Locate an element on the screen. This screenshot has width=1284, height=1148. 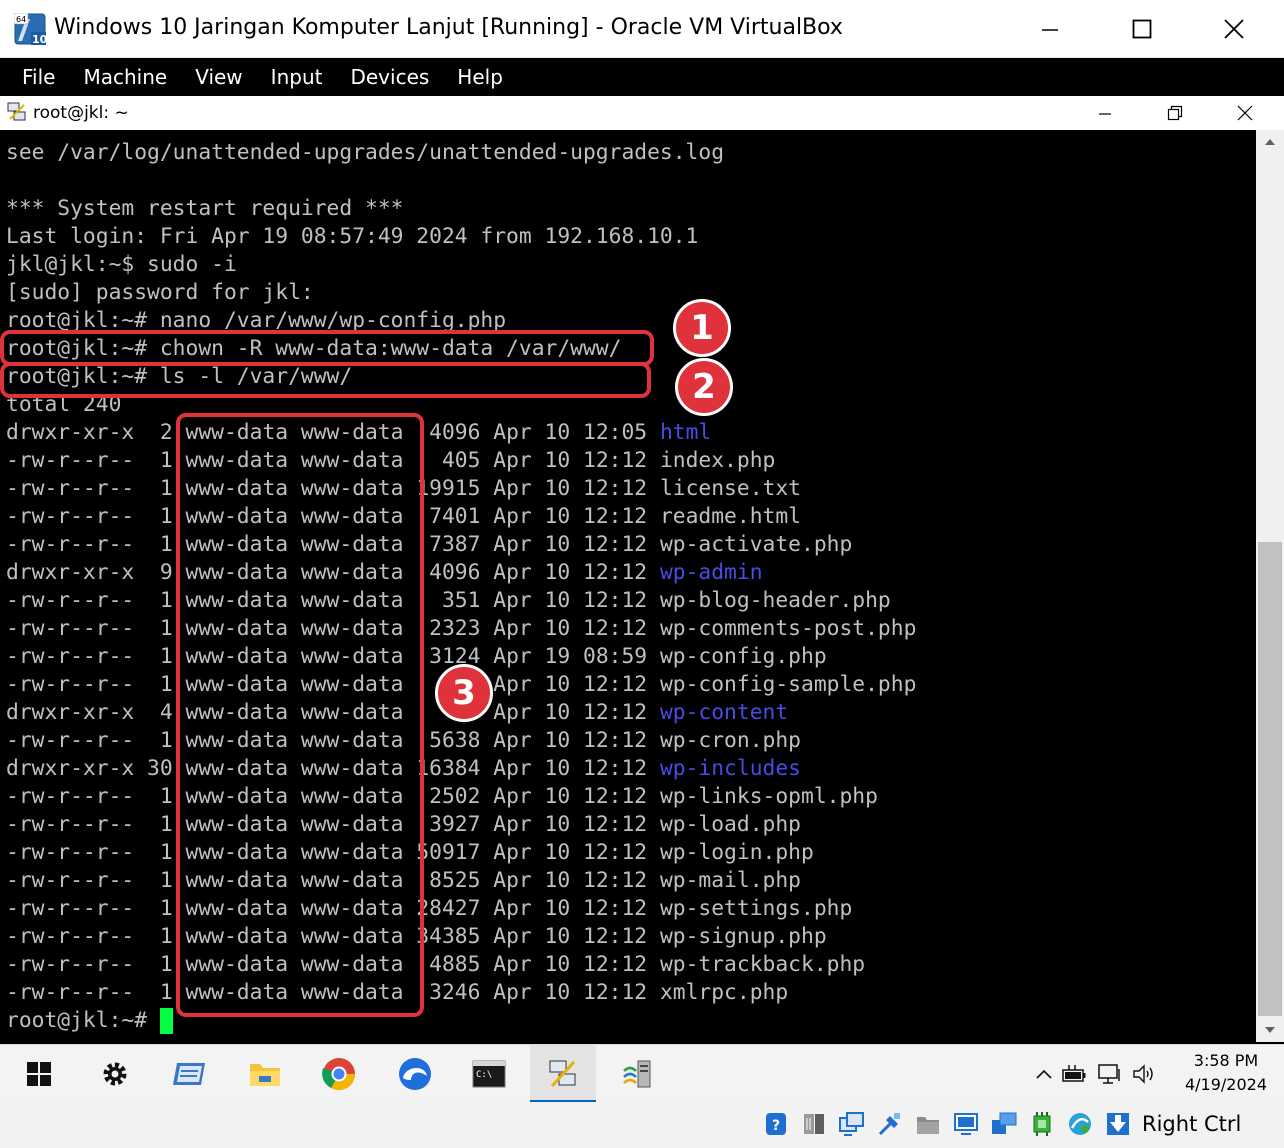
close-icon is located at coordinates (1245, 113).